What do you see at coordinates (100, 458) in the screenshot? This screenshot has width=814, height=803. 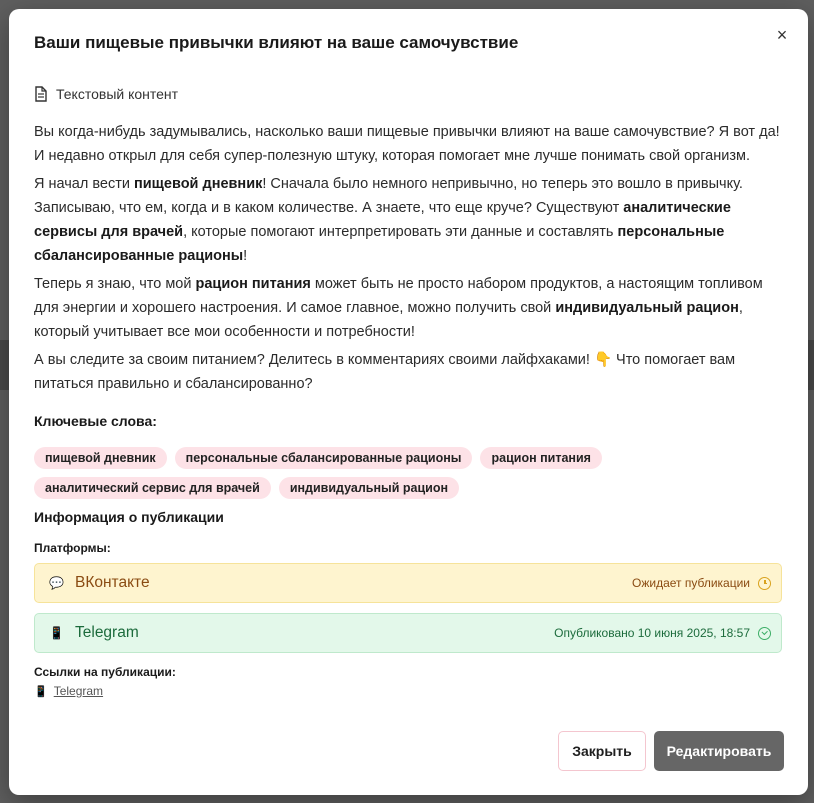 I see `keyword-tag: пищевой дневник` at bounding box center [100, 458].